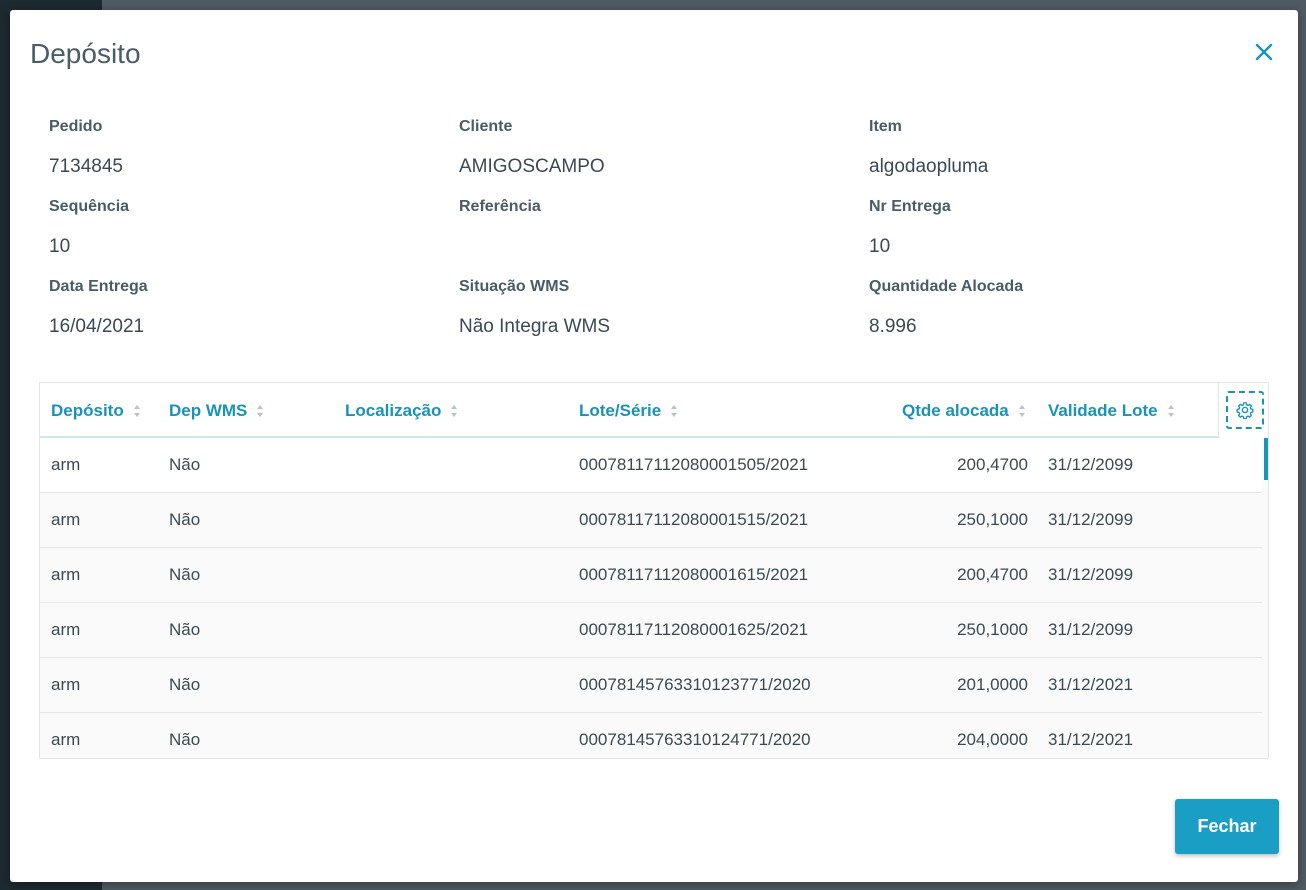 The height and width of the screenshot is (890, 1306). I want to click on close-icon, so click(1264, 52).